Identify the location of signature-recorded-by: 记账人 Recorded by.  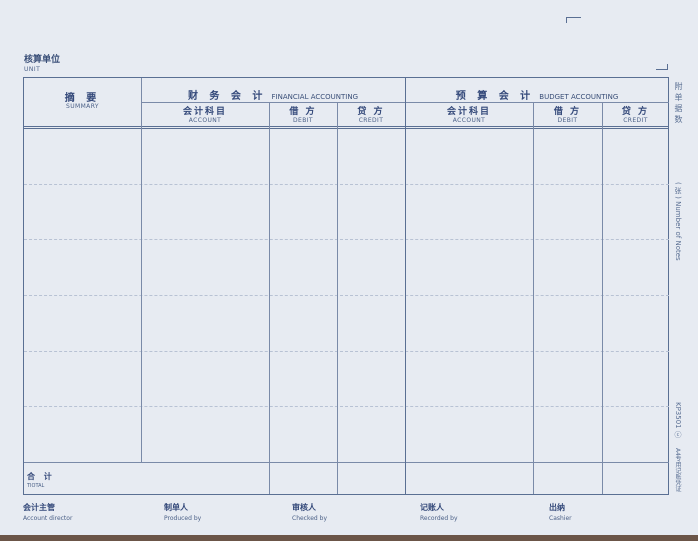
(439, 512).